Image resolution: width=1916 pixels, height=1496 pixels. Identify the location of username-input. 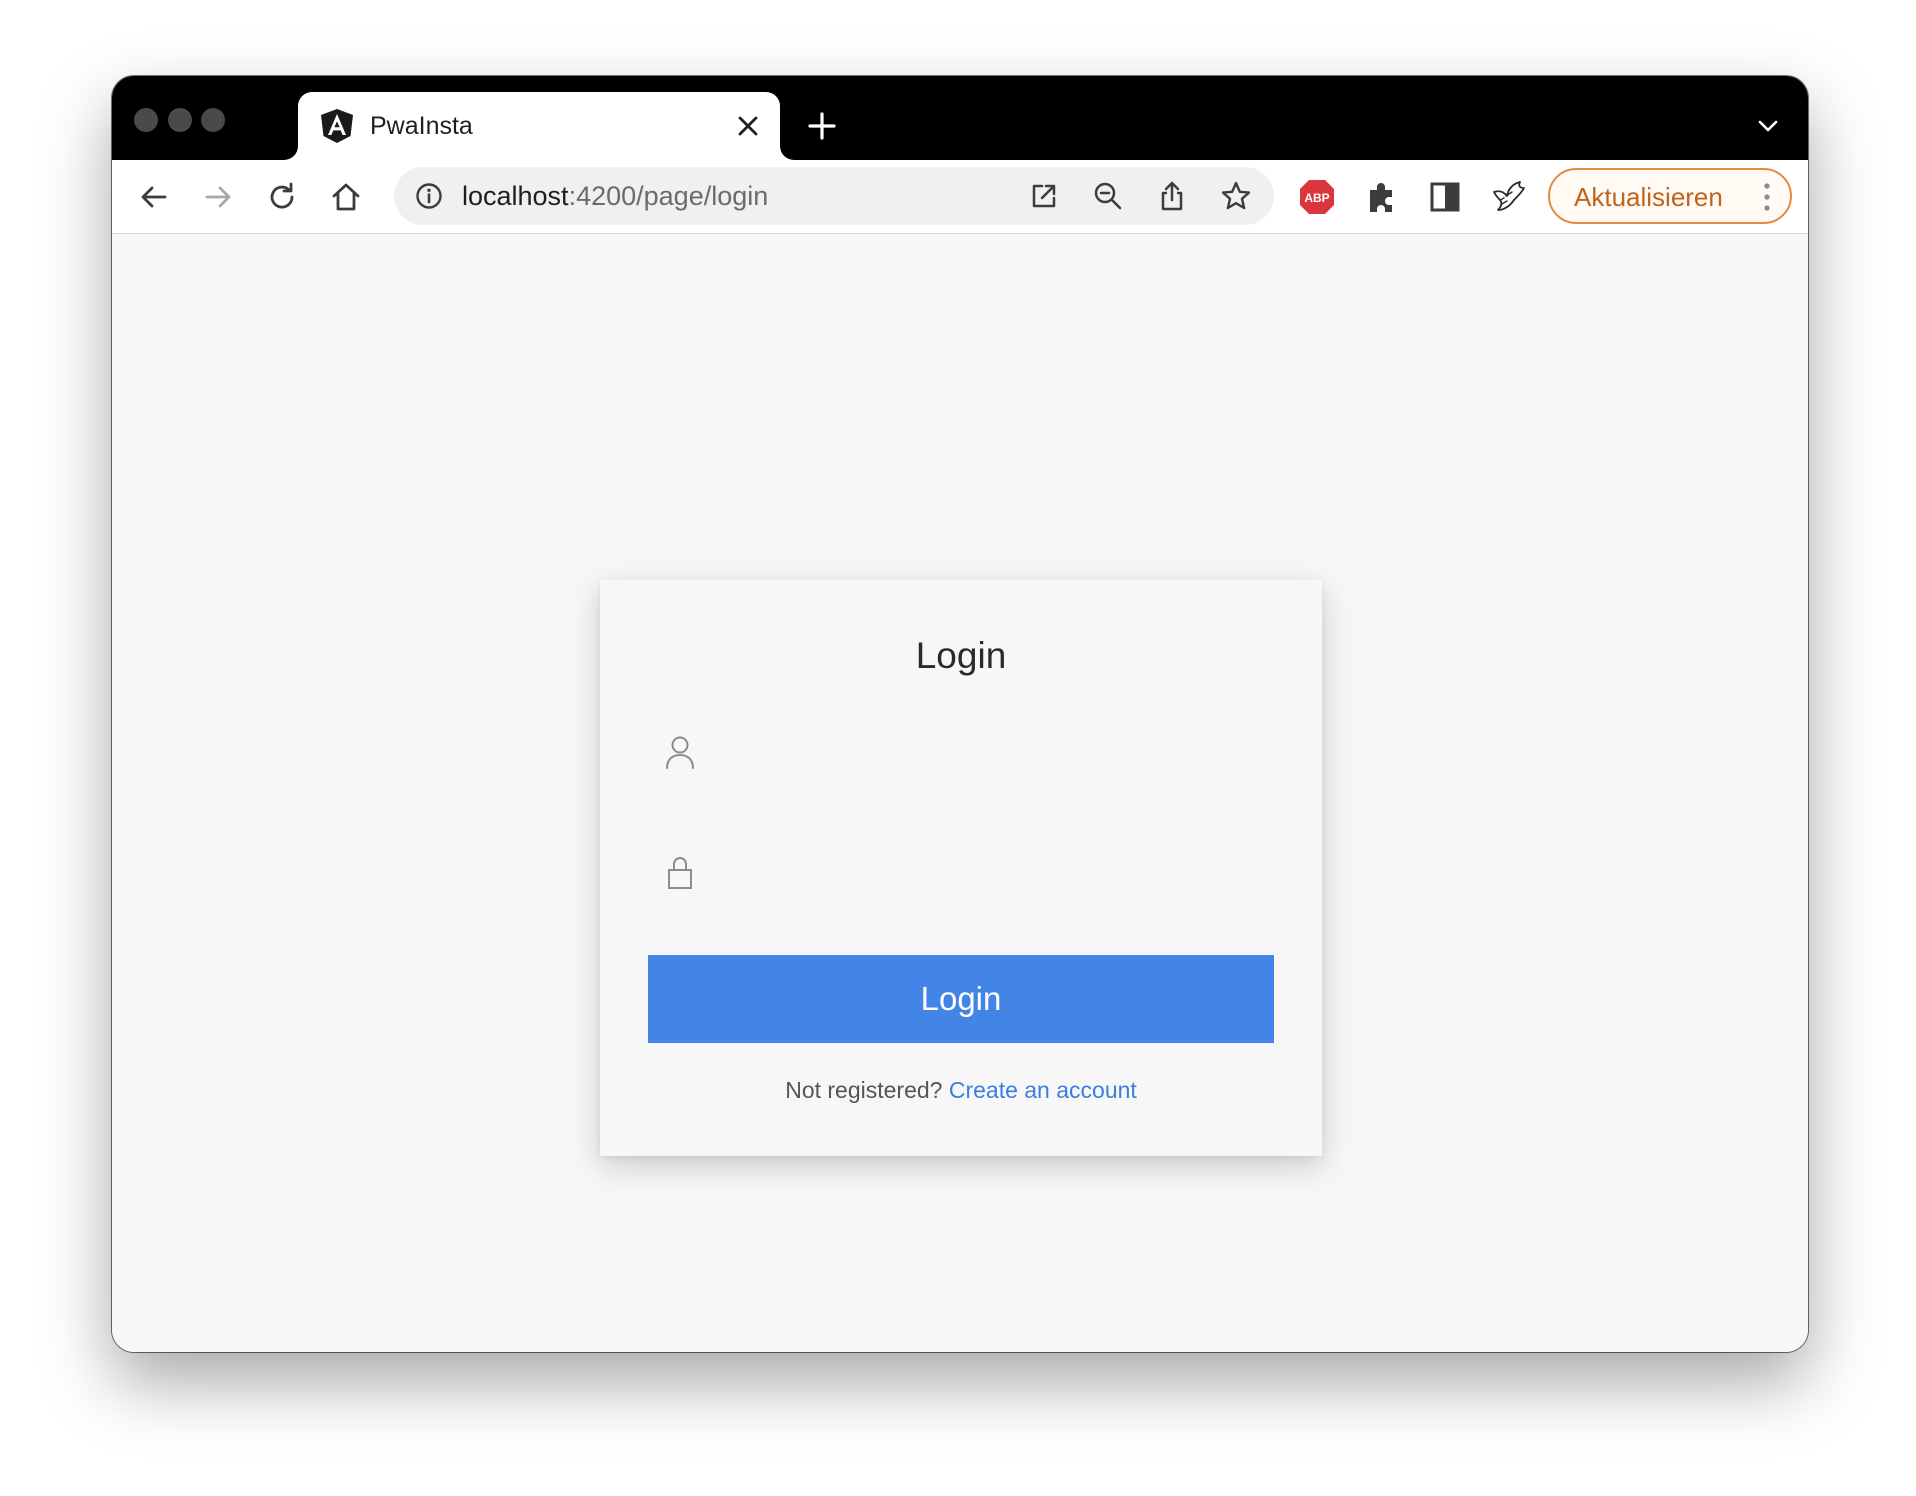
(988, 750).